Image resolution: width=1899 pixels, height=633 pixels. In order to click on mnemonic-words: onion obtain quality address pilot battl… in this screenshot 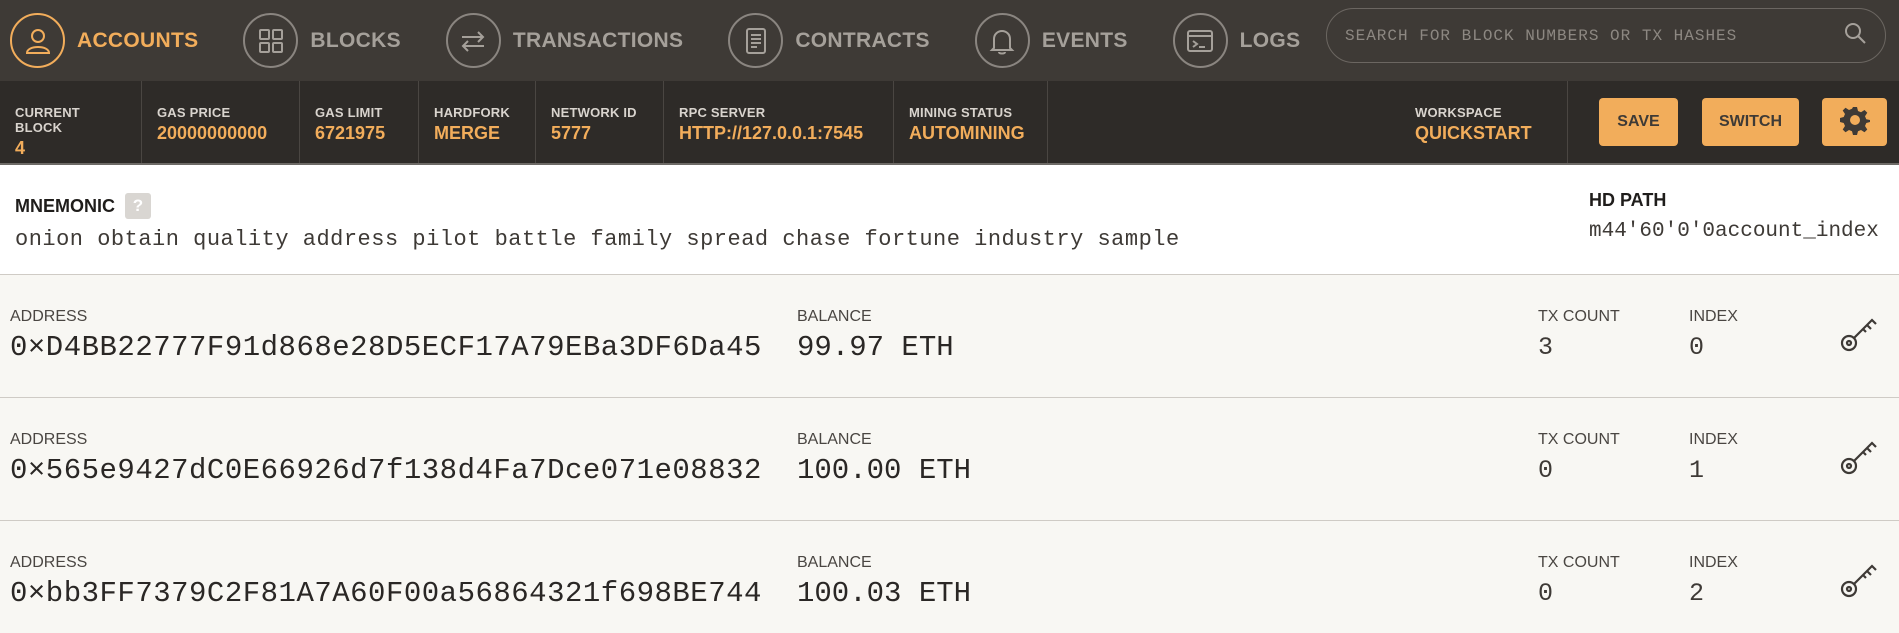, I will do `click(597, 239)`.